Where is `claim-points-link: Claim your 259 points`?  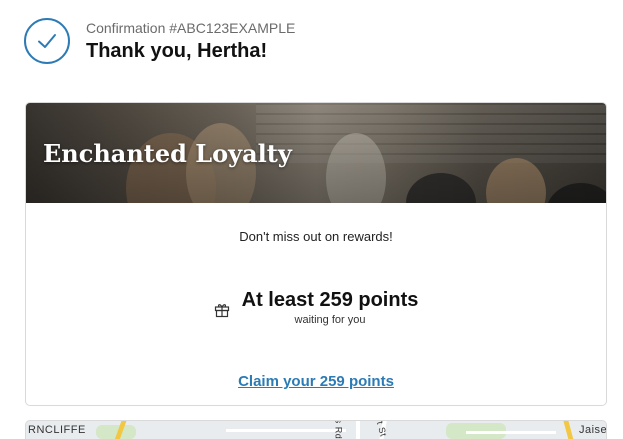 claim-points-link: Claim your 259 points is located at coordinates (316, 381).